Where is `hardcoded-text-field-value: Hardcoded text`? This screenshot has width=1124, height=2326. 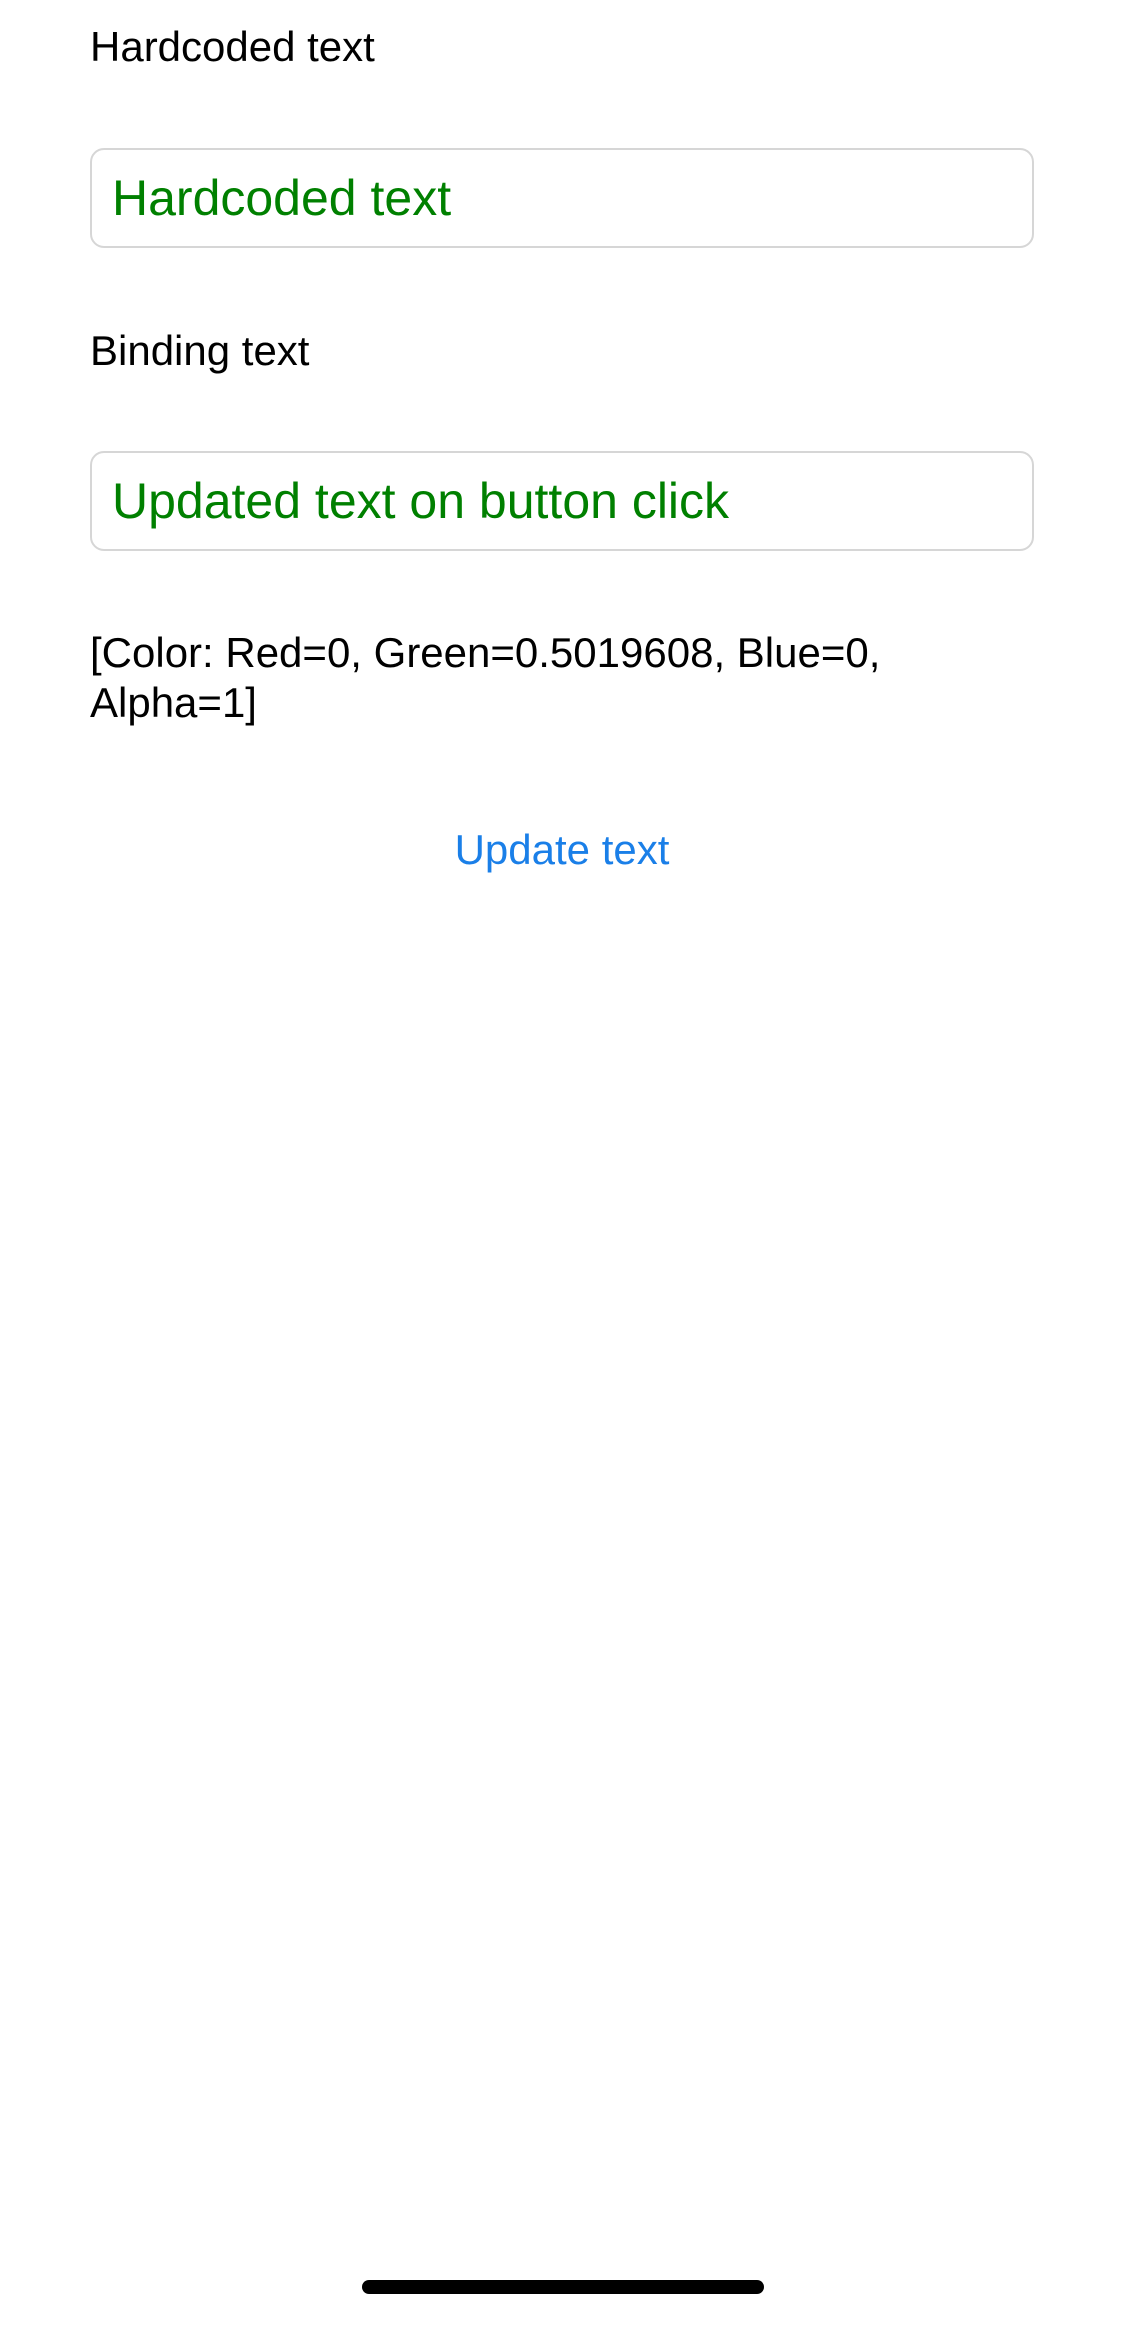
hardcoded-text-field-value: Hardcoded text is located at coordinates (282, 198).